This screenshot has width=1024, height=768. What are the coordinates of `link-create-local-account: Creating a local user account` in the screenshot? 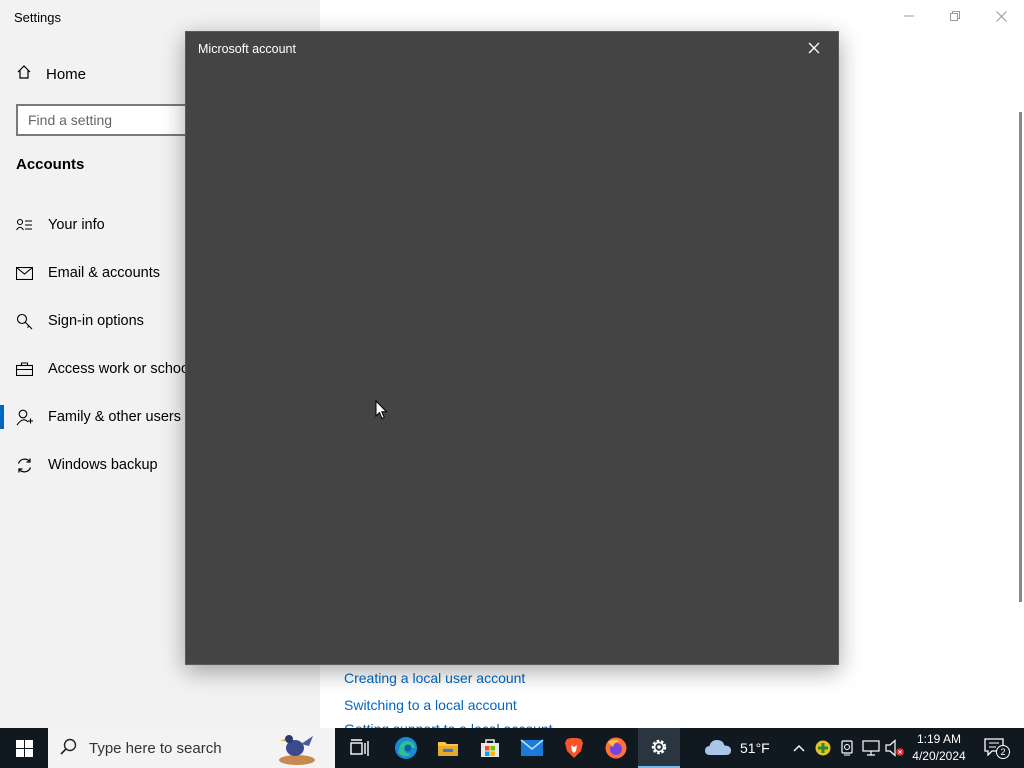 It's located at (434, 678).